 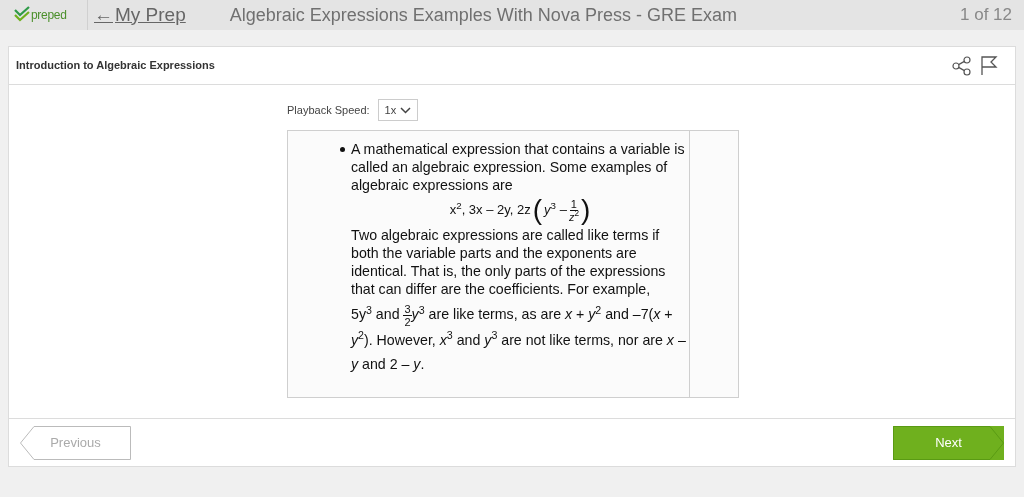 I want to click on flag-icon, so click(x=989, y=65).